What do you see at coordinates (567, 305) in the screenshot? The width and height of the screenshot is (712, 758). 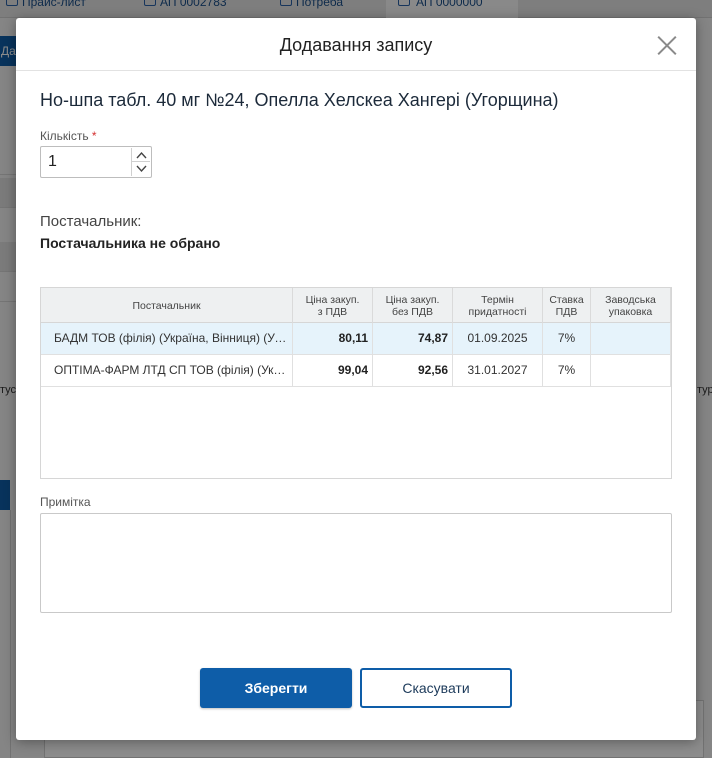 I see `column-header-vat-rate: Ставка ПДВ` at bounding box center [567, 305].